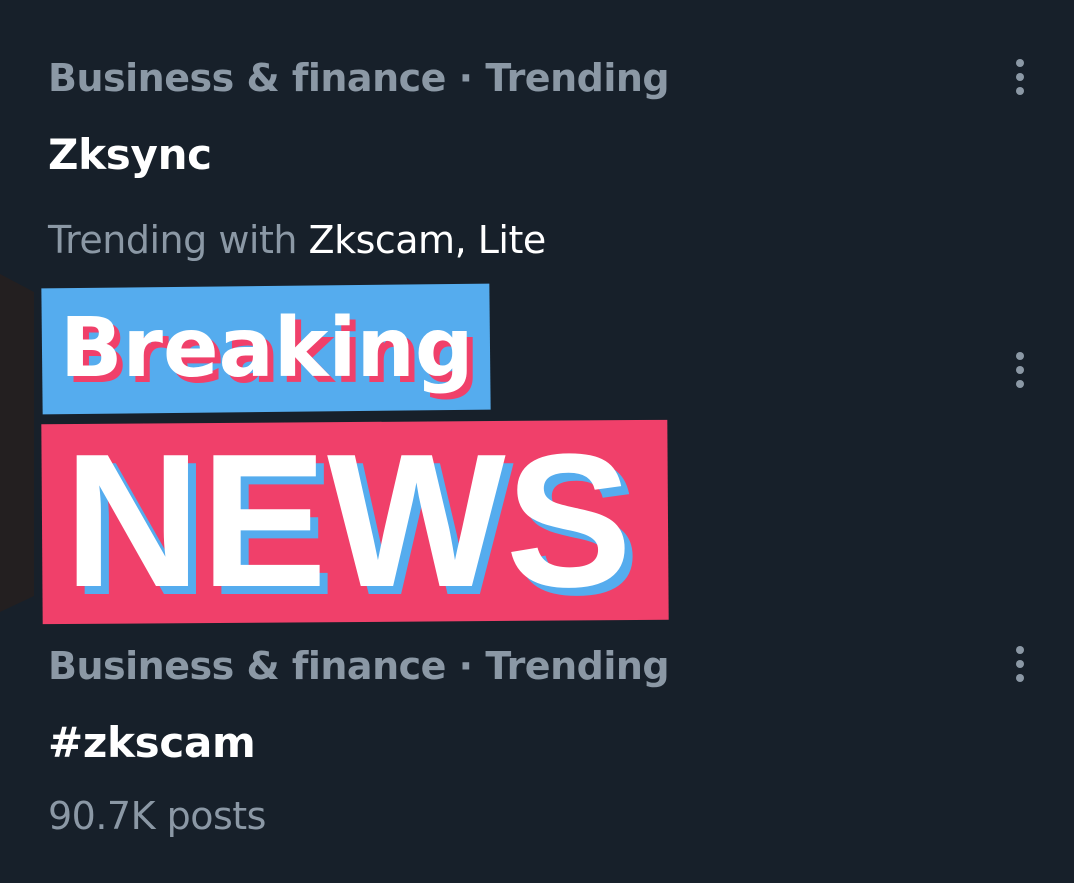  I want to click on trend-related: Trending with Zkscam, Lite, so click(297, 240).